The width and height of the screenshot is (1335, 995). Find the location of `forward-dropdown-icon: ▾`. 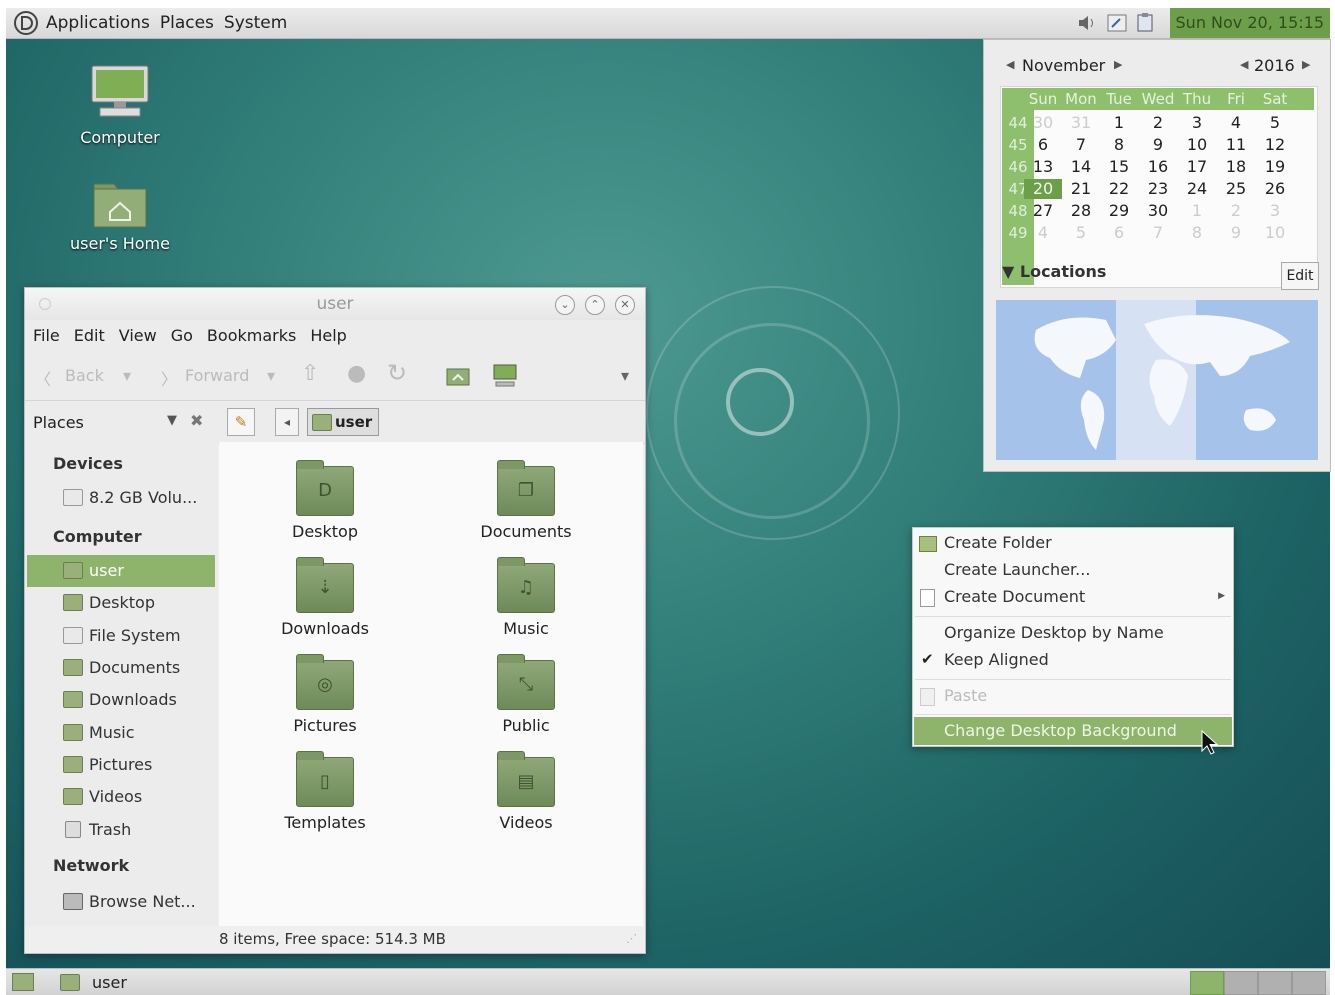

forward-dropdown-icon: ▾ is located at coordinates (271, 375).